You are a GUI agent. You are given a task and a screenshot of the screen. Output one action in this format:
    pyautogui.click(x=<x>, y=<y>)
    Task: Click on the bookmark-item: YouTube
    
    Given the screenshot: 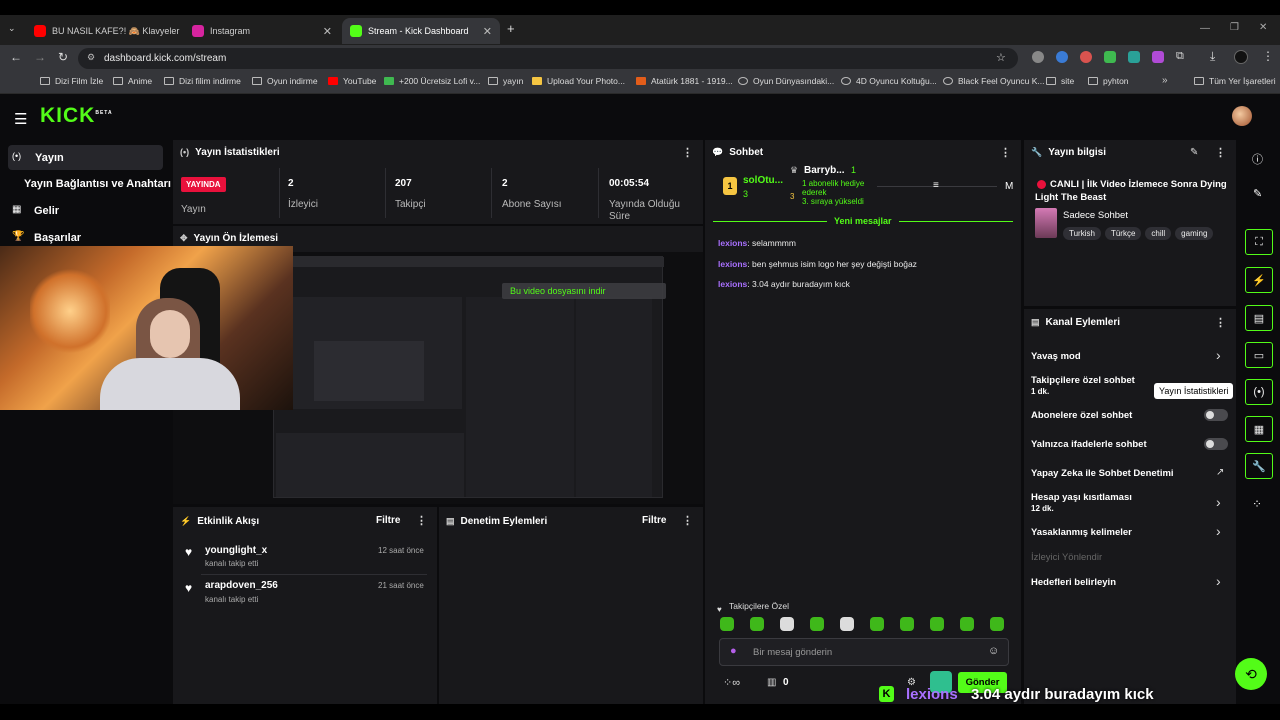 What is the action you would take?
    pyautogui.click(x=352, y=81)
    